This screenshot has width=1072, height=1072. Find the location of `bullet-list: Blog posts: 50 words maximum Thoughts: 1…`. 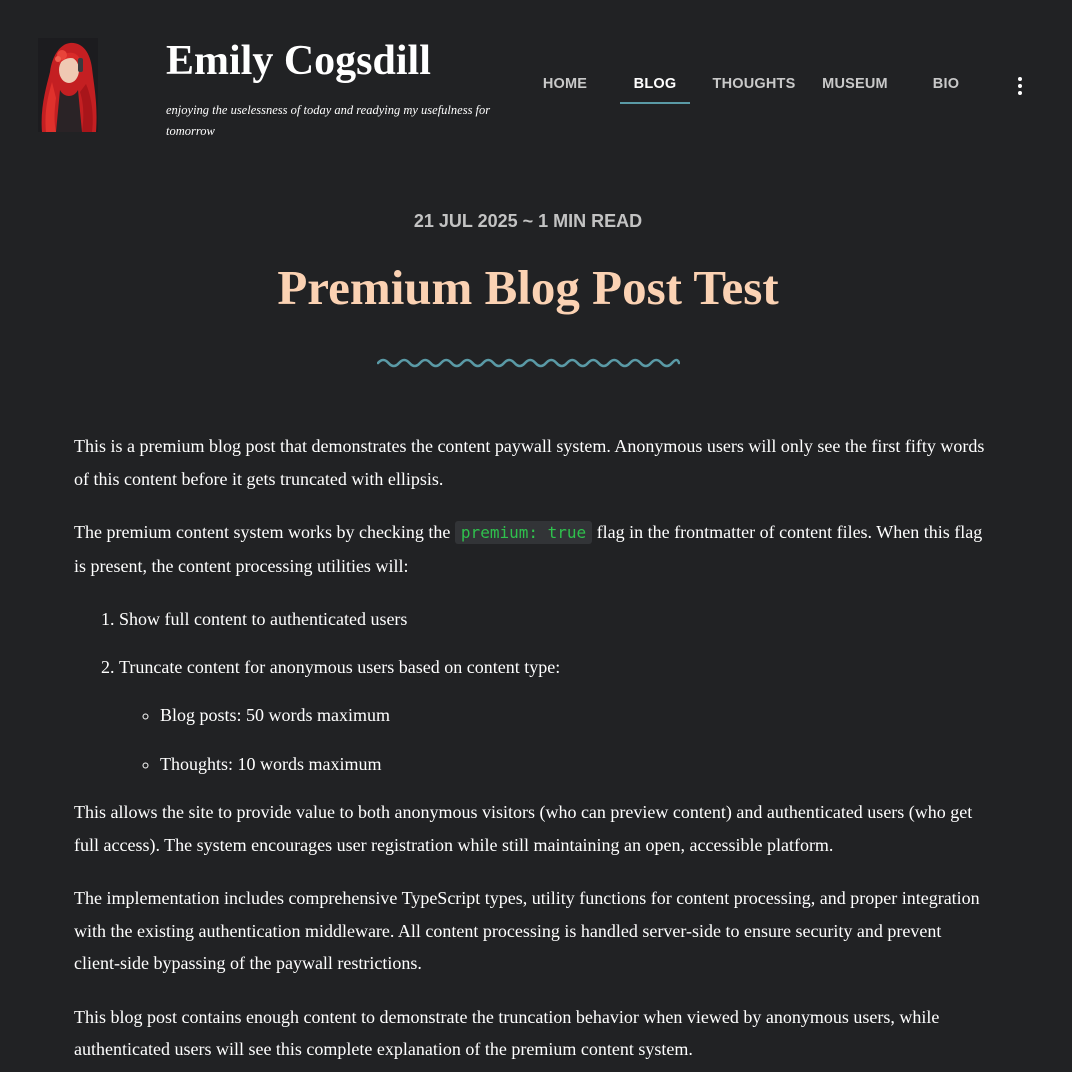

bullet-list: Blog posts: 50 words maximum Thoughts: 1… is located at coordinates (552, 739).